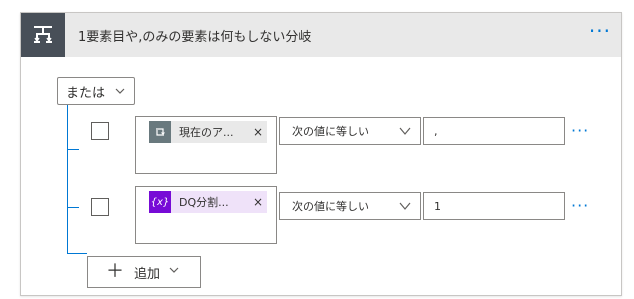  I want to click on group-operator-value: または, so click(86, 93).